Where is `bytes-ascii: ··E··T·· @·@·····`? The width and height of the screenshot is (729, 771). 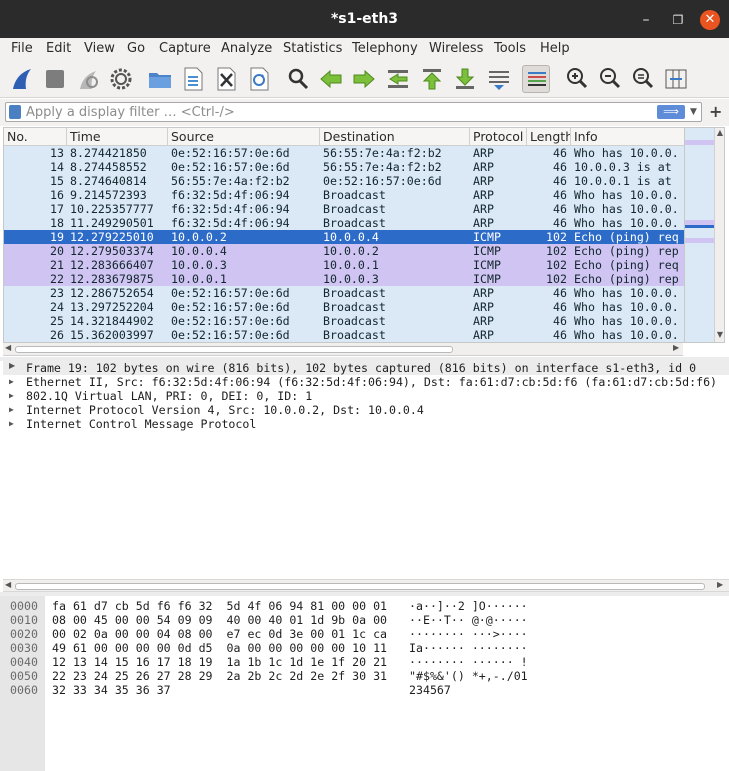 bytes-ascii: ··E··T·· @·@····· is located at coordinates (468, 620).